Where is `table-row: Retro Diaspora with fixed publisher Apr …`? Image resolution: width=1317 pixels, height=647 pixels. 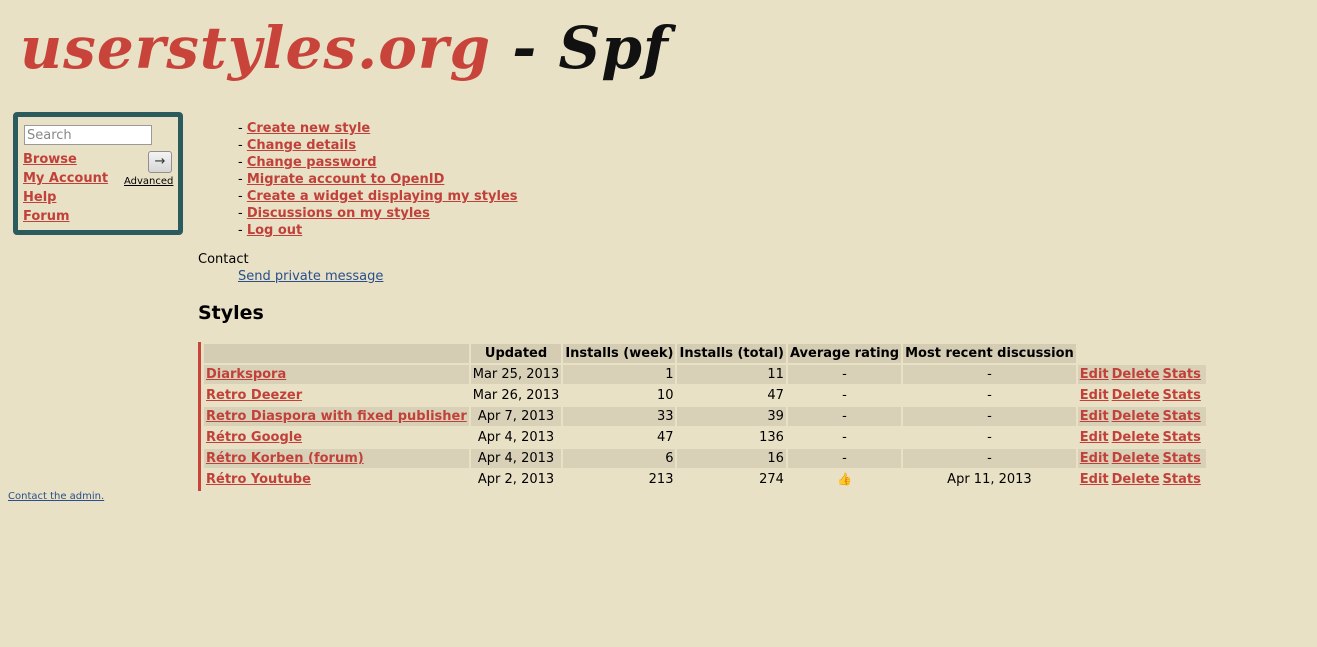 table-row: Retro Diaspora with fixed publisher Apr … is located at coordinates (705, 416).